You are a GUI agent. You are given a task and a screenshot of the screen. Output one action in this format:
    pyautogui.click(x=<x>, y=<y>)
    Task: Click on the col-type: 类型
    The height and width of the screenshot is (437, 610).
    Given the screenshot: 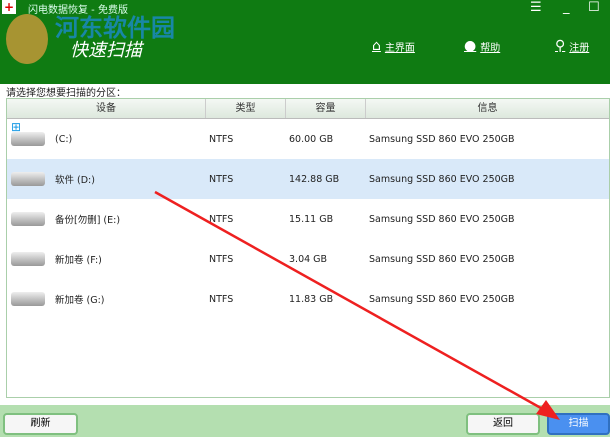 What is the action you would take?
    pyautogui.click(x=246, y=108)
    